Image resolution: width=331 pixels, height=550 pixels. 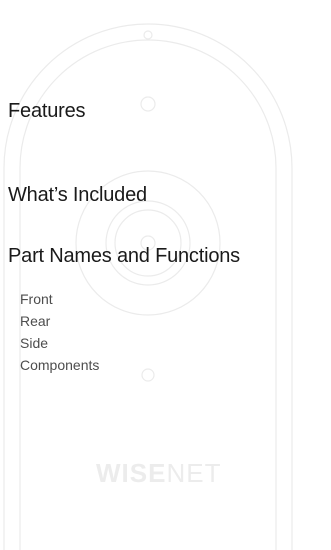 What do you see at coordinates (124, 256) in the screenshot?
I see `toc-link-part-names-and-functions: Part Names and Functions` at bounding box center [124, 256].